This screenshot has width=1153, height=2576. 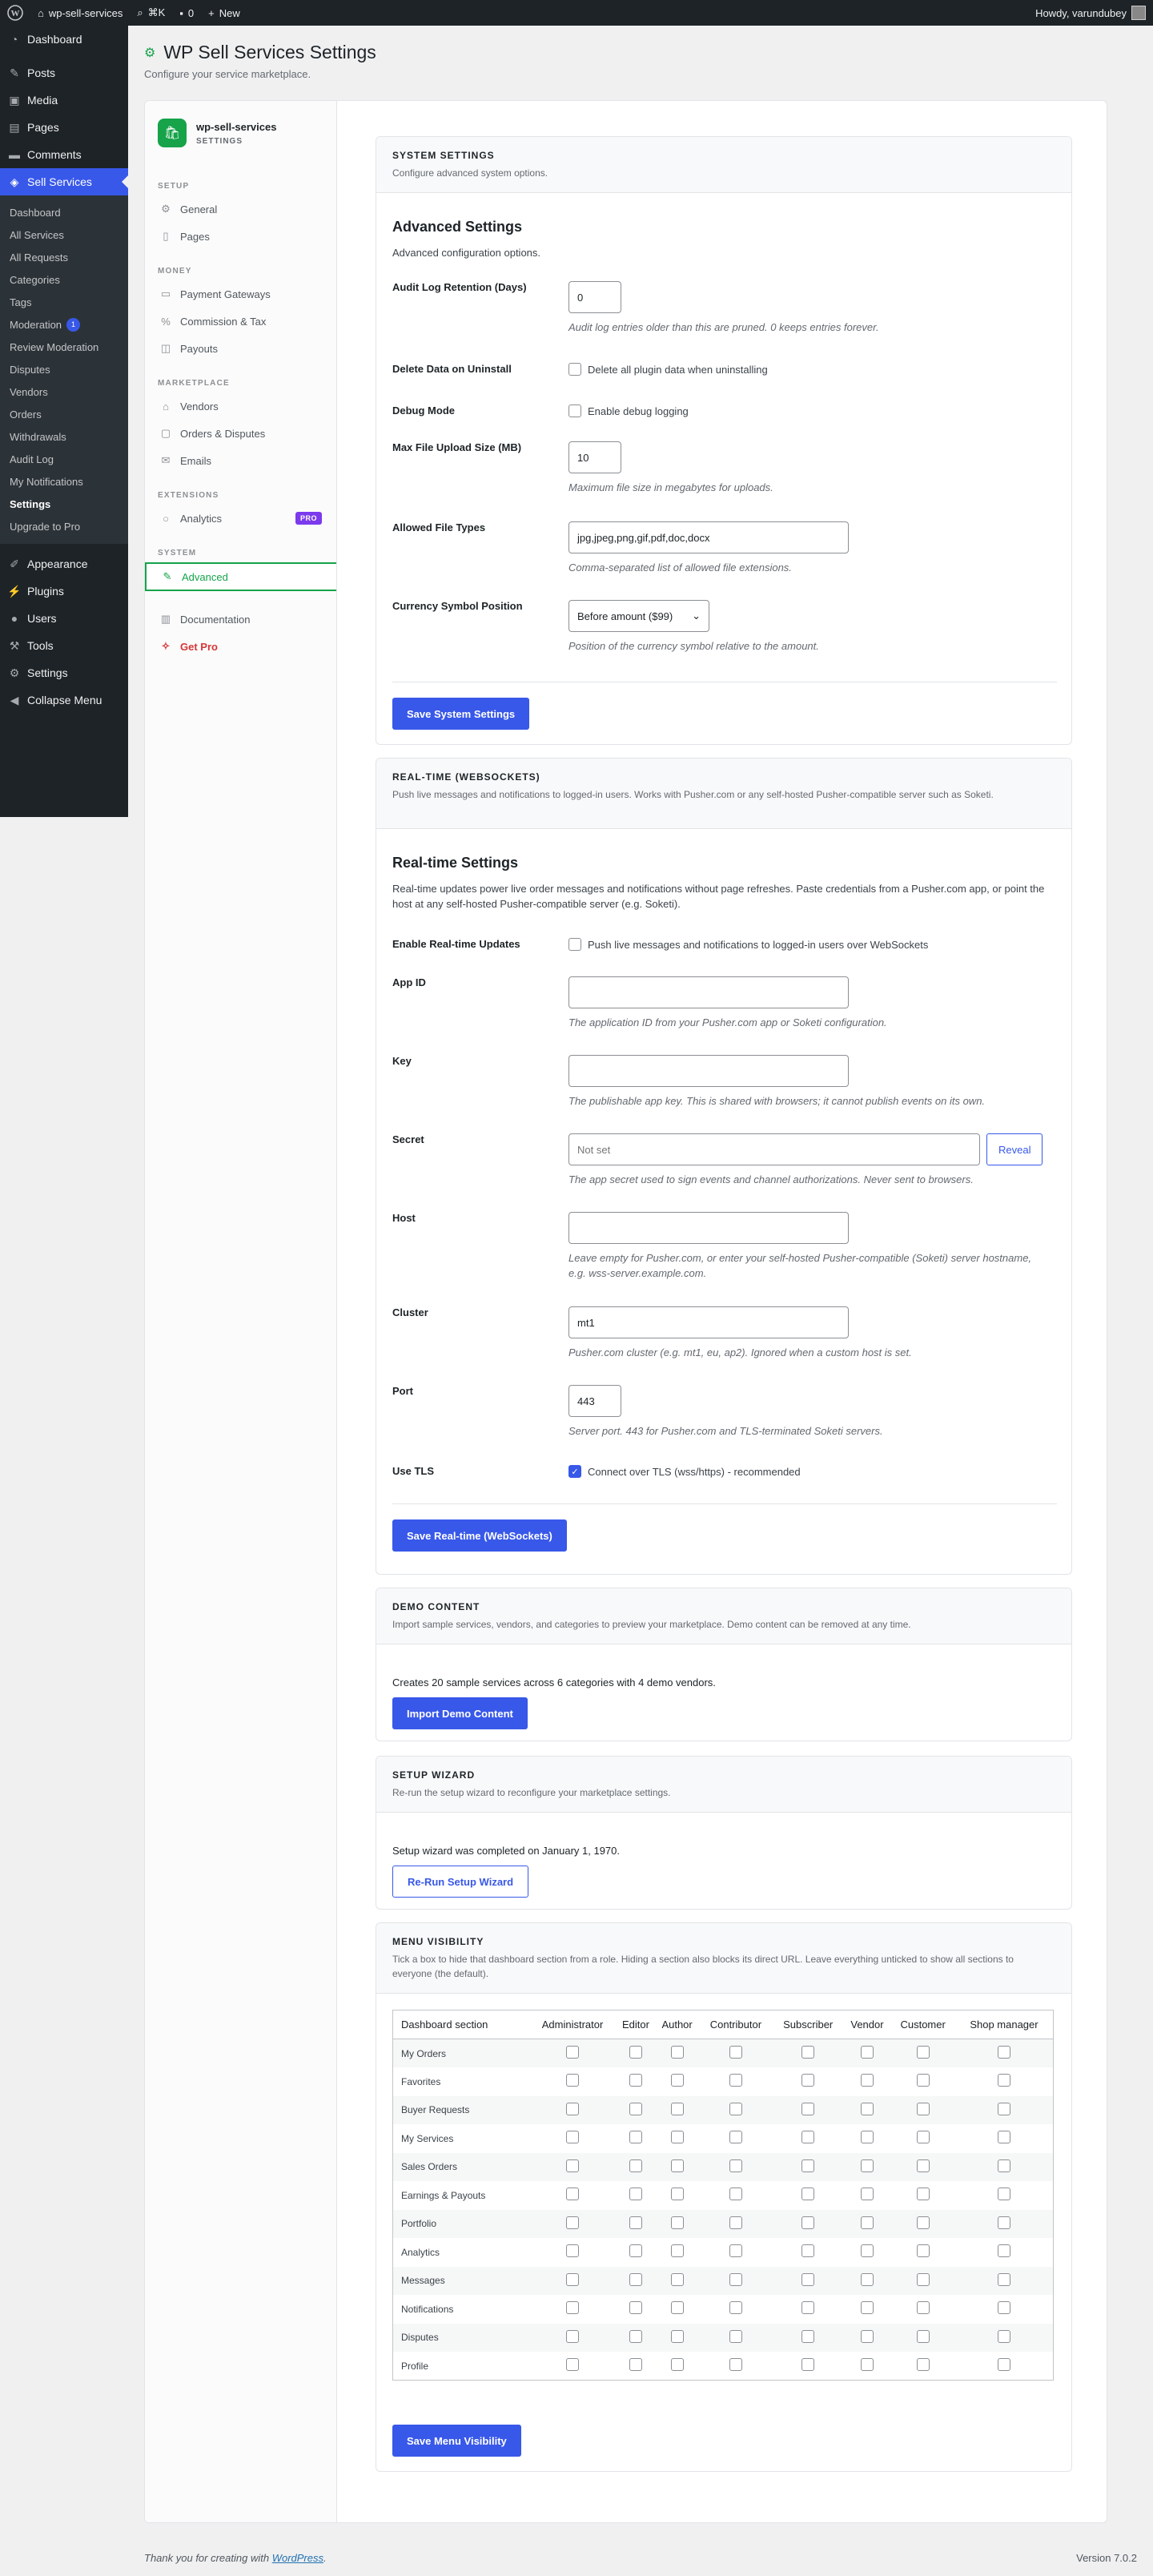 I want to click on submenu-item: Disputes, so click(x=64, y=369).